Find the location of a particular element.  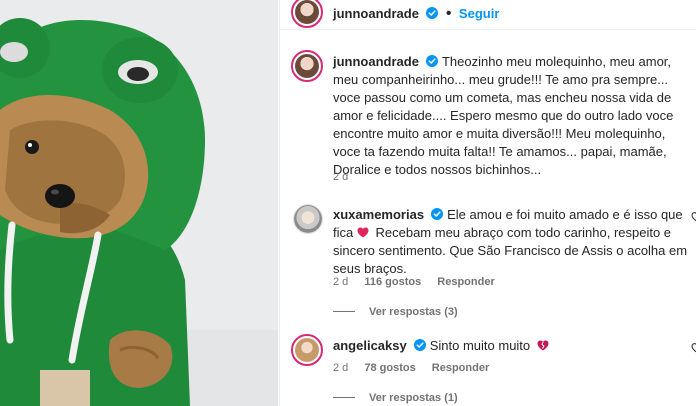

post-header: junnoandrade • Seguir is located at coordinates (488, 15).